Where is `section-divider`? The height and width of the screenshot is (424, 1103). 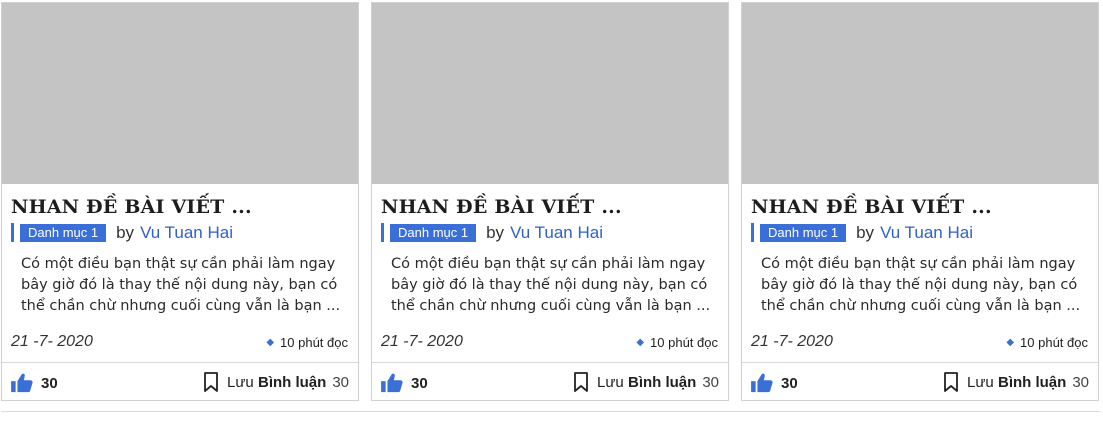
section-divider is located at coordinates (551, 411).